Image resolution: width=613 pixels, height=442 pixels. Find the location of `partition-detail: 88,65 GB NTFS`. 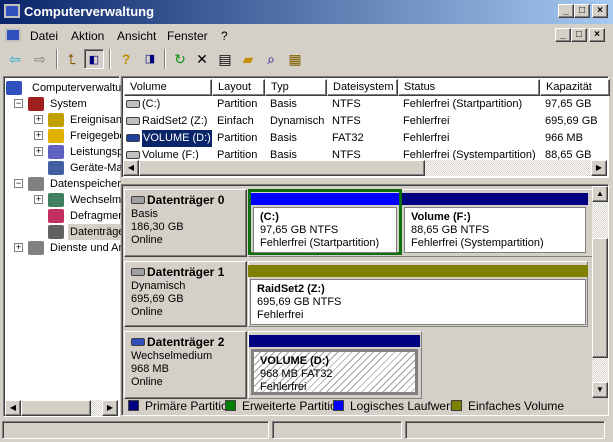

partition-detail: 88,65 GB NTFS is located at coordinates (450, 230).